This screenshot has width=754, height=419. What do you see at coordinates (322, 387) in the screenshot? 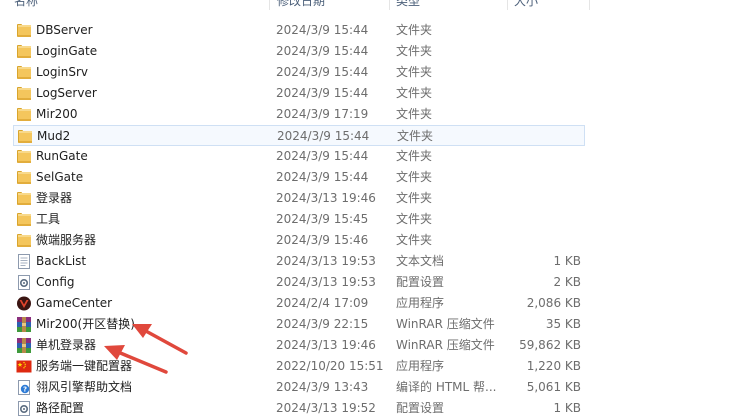
I see `file-date-modified: 2024/3/9 13:43` at bounding box center [322, 387].